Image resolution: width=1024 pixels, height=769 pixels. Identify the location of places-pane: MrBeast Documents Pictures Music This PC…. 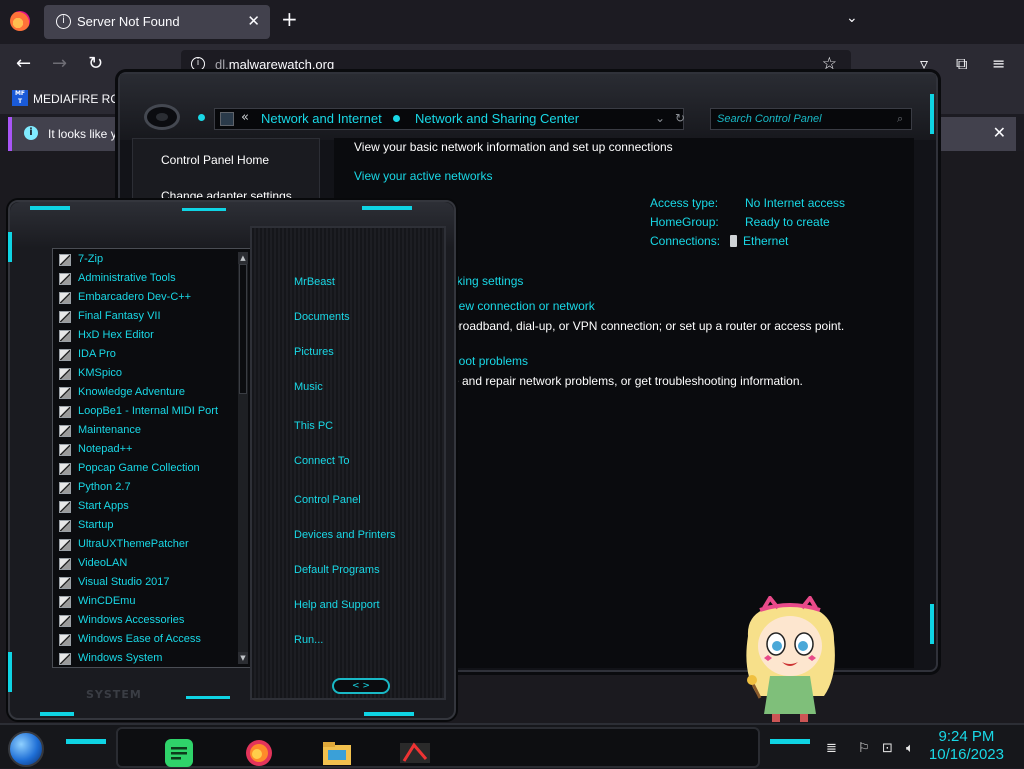
(348, 463).